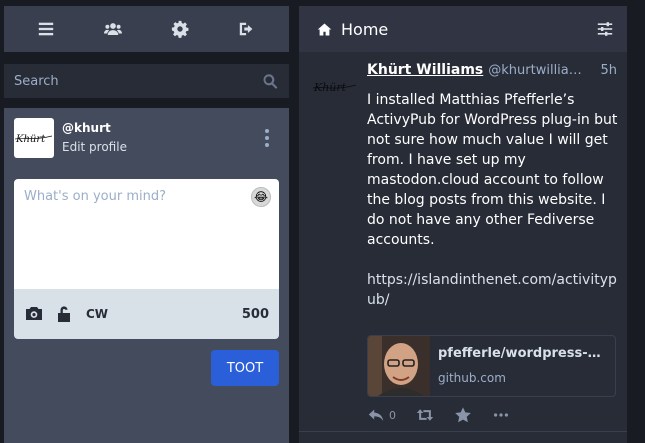 The image size is (645, 443). Describe the element at coordinates (425, 70) in the screenshot. I see `display-name: Khürt Williams` at that location.